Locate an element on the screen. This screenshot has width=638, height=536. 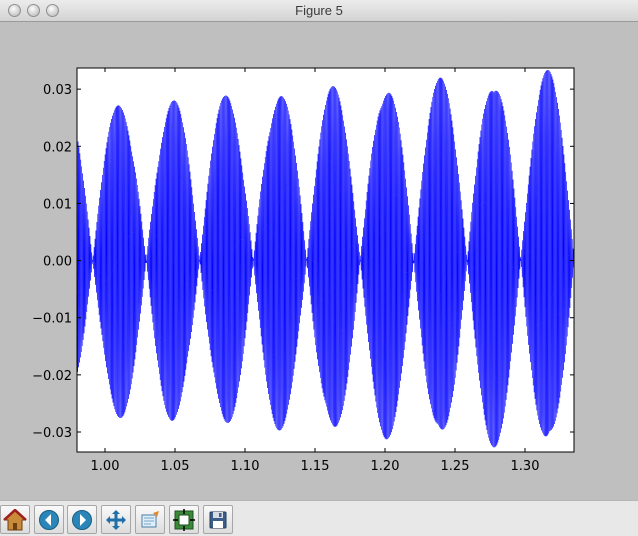
navigation-toolbar is located at coordinates (319, 518).